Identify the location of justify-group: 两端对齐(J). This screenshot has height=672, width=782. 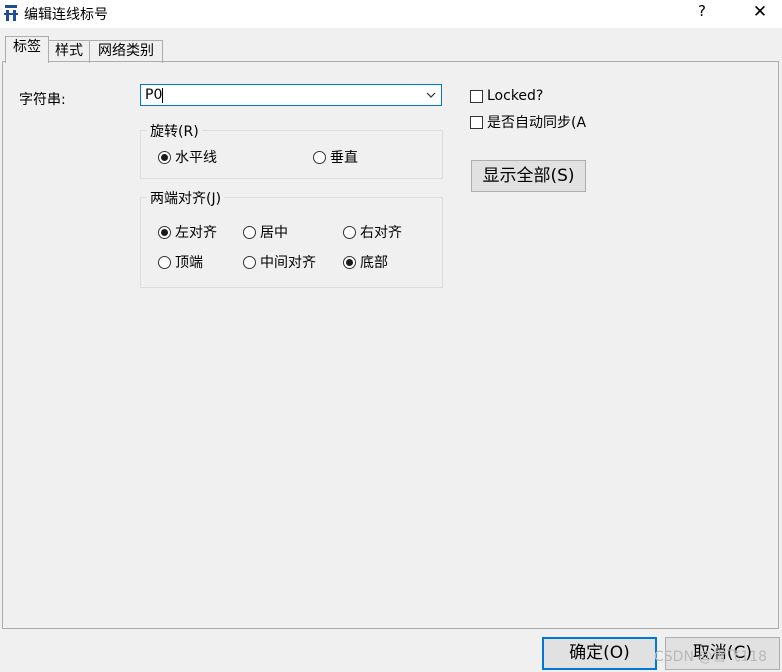
(291, 238).